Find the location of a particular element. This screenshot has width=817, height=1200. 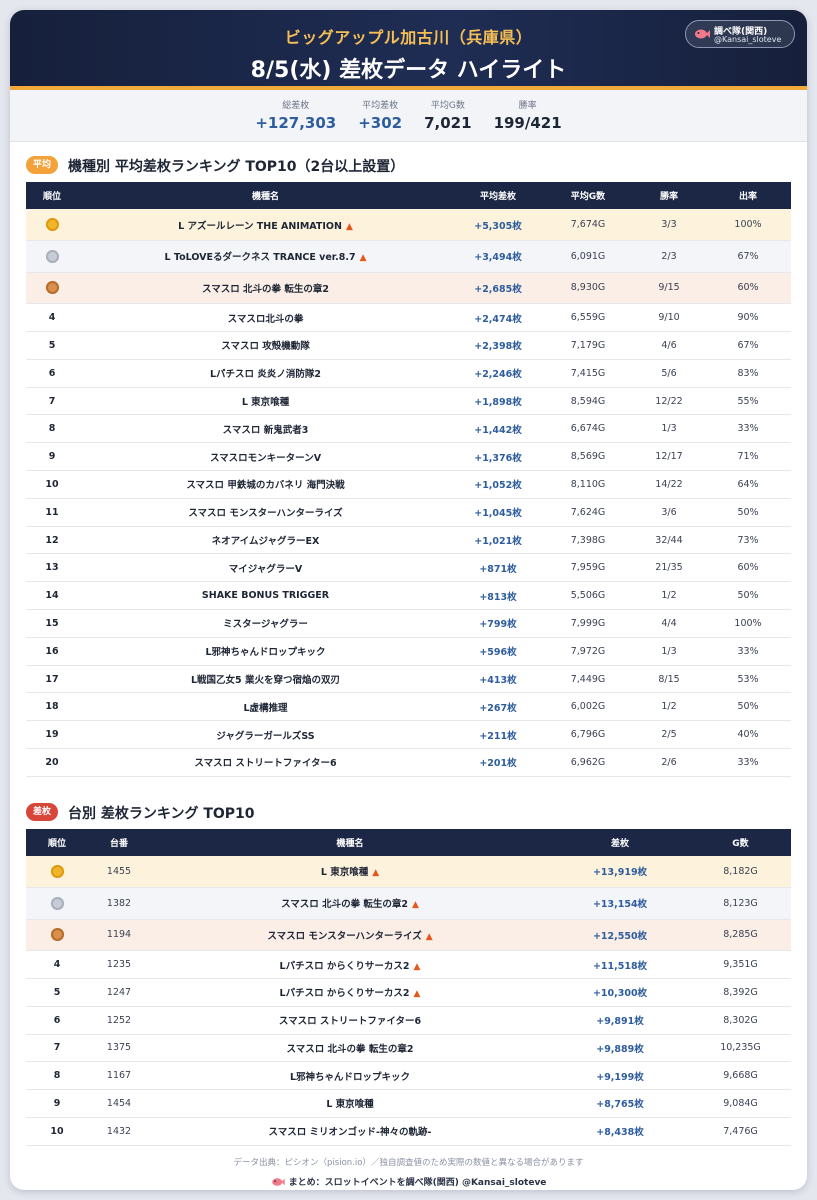

model-name: スマスロ ストリートファイター6 is located at coordinates (350, 1022).